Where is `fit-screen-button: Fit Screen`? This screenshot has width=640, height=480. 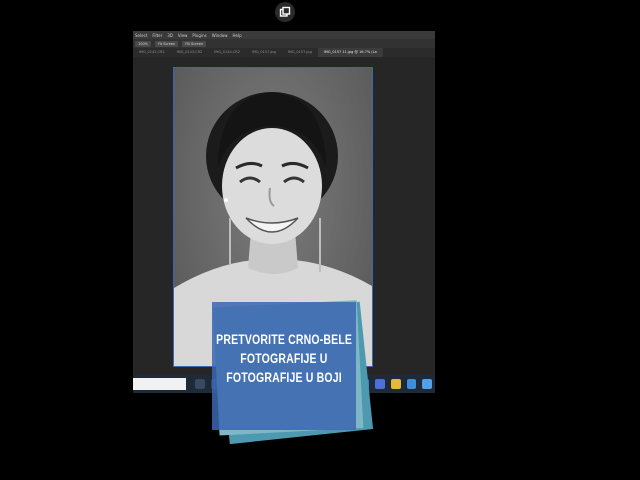 fit-screen-button: Fit Screen is located at coordinates (167, 43).